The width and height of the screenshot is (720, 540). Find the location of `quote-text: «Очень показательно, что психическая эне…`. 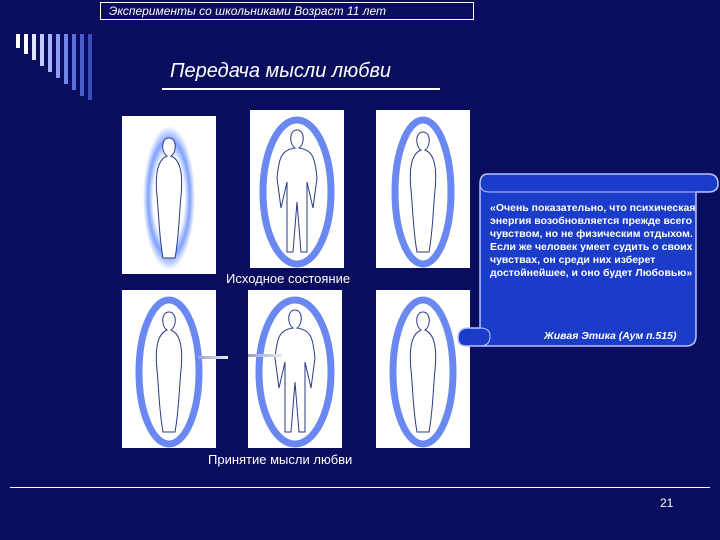

quote-text: «Очень показательно, что психическая эне… is located at coordinates (593, 240).